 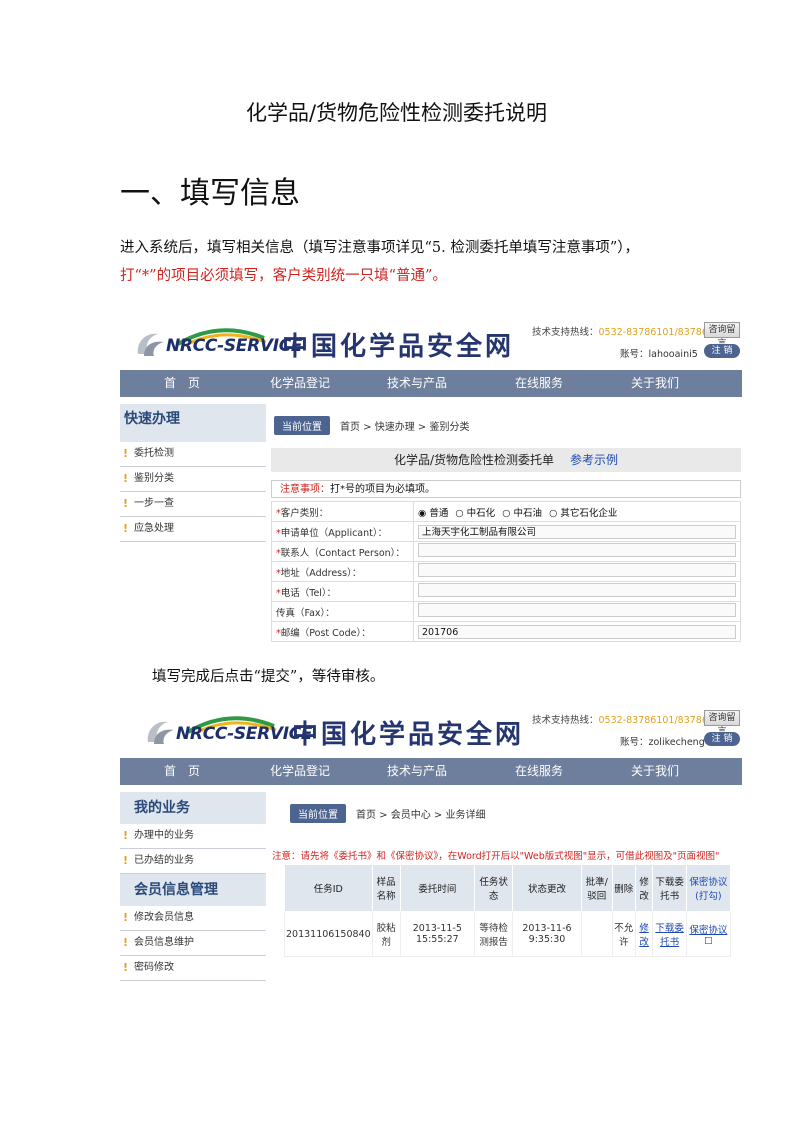 What do you see at coordinates (577, 531) in the screenshot?
I see `applicant-field: 上海天宇化工制品有限公司` at bounding box center [577, 531].